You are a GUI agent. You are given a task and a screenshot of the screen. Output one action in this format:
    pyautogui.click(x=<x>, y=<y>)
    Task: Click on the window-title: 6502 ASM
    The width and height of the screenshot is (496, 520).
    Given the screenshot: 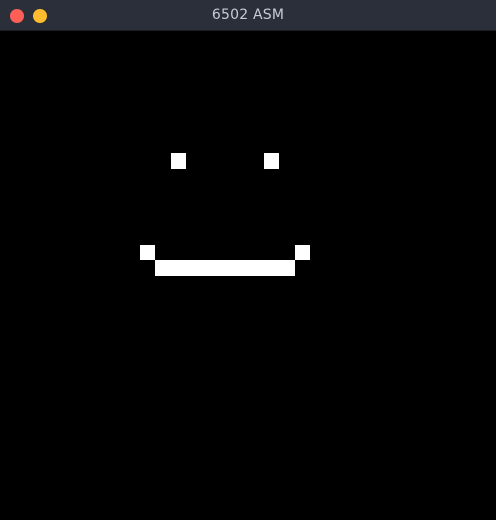 What is the action you would take?
    pyautogui.click(x=248, y=15)
    